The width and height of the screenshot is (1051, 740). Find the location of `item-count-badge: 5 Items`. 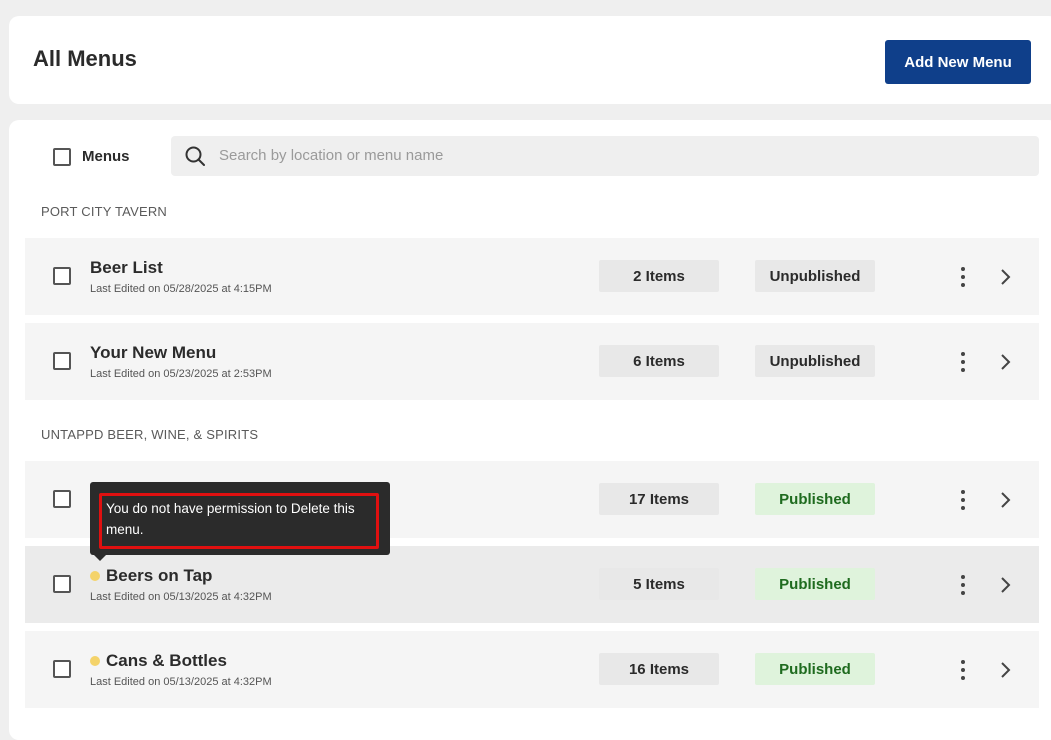

item-count-badge: 5 Items is located at coordinates (659, 584).